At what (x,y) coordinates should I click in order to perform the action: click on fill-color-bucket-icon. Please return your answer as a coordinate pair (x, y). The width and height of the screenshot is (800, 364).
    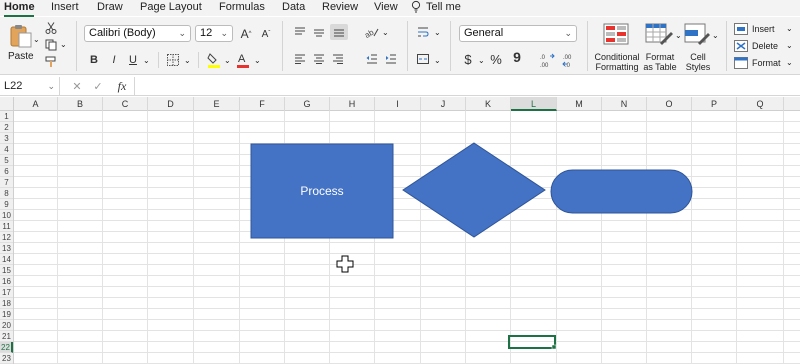
    Looking at the image, I should click on (214, 60).